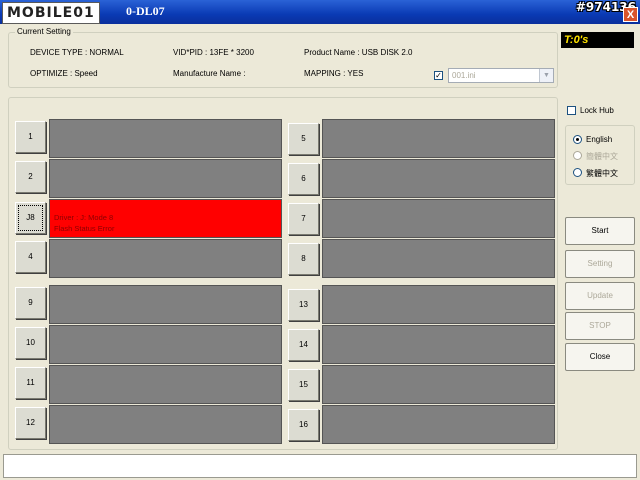  I want to click on chevron-down-icon: ▼, so click(546, 75).